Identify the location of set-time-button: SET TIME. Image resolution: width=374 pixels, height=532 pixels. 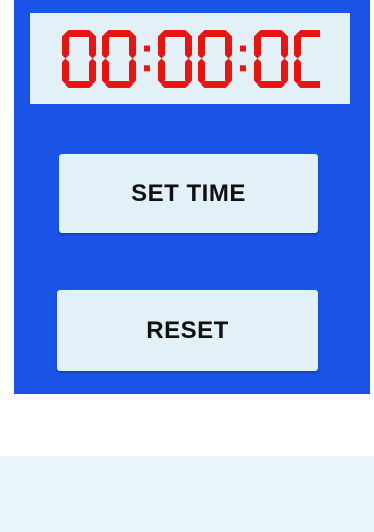
(188, 193).